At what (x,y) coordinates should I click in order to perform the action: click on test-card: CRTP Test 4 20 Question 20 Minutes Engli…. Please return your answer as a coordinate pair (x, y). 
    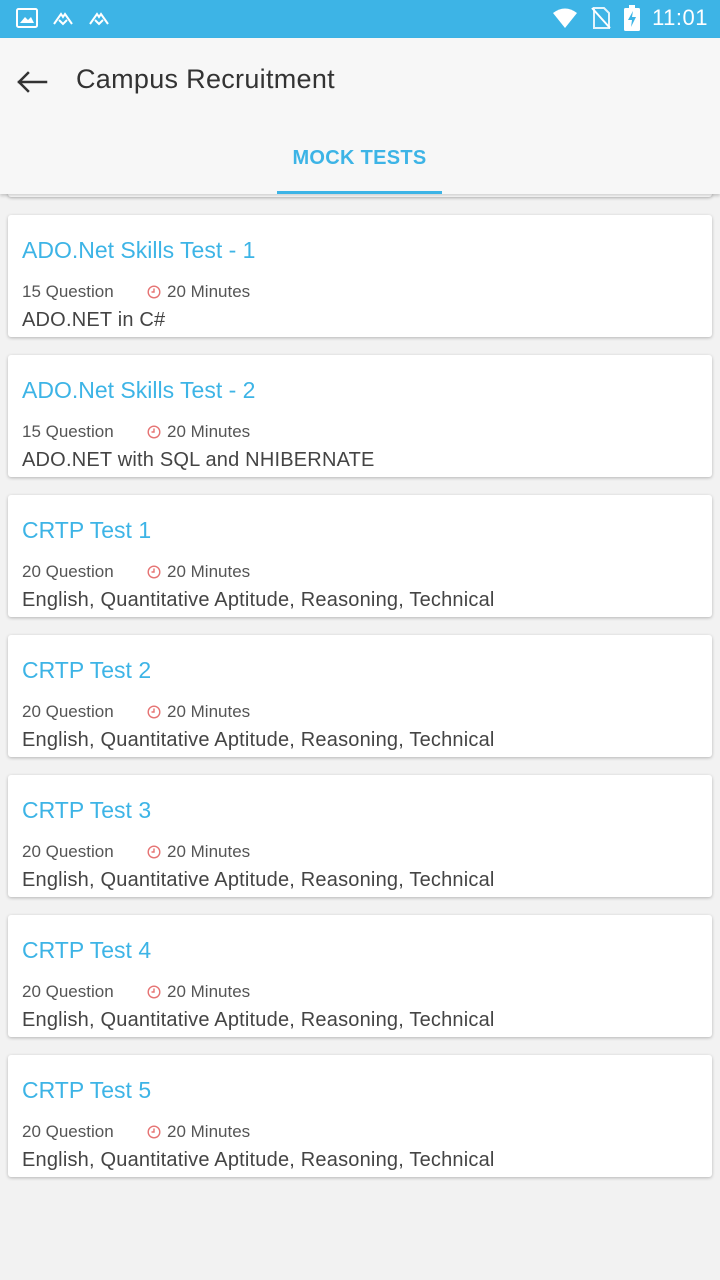
    Looking at the image, I should click on (360, 976).